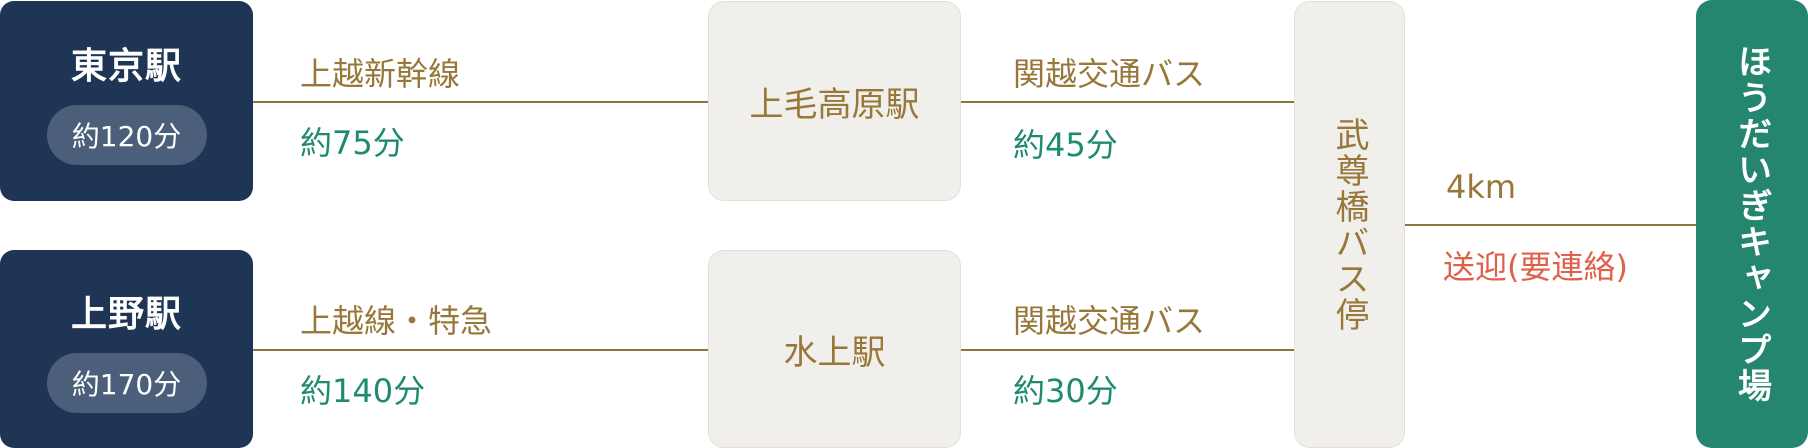 The height and width of the screenshot is (448, 1808). What do you see at coordinates (834, 101) in the screenshot?
I see `station-jomokogen: 上毛高原駅` at bounding box center [834, 101].